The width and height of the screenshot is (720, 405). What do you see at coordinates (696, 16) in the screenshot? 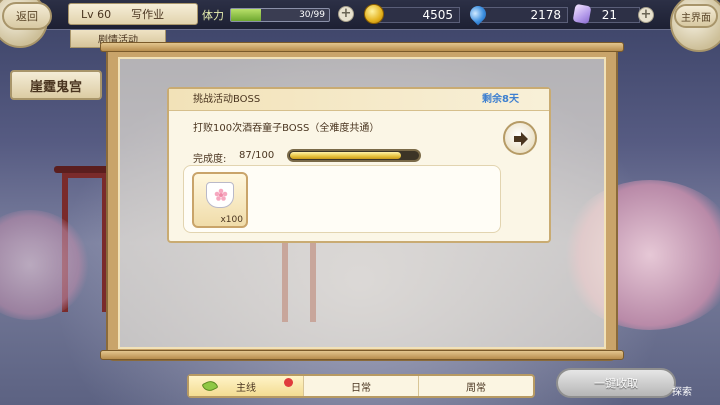
I see `main-menu-button: 主界面` at bounding box center [696, 16].